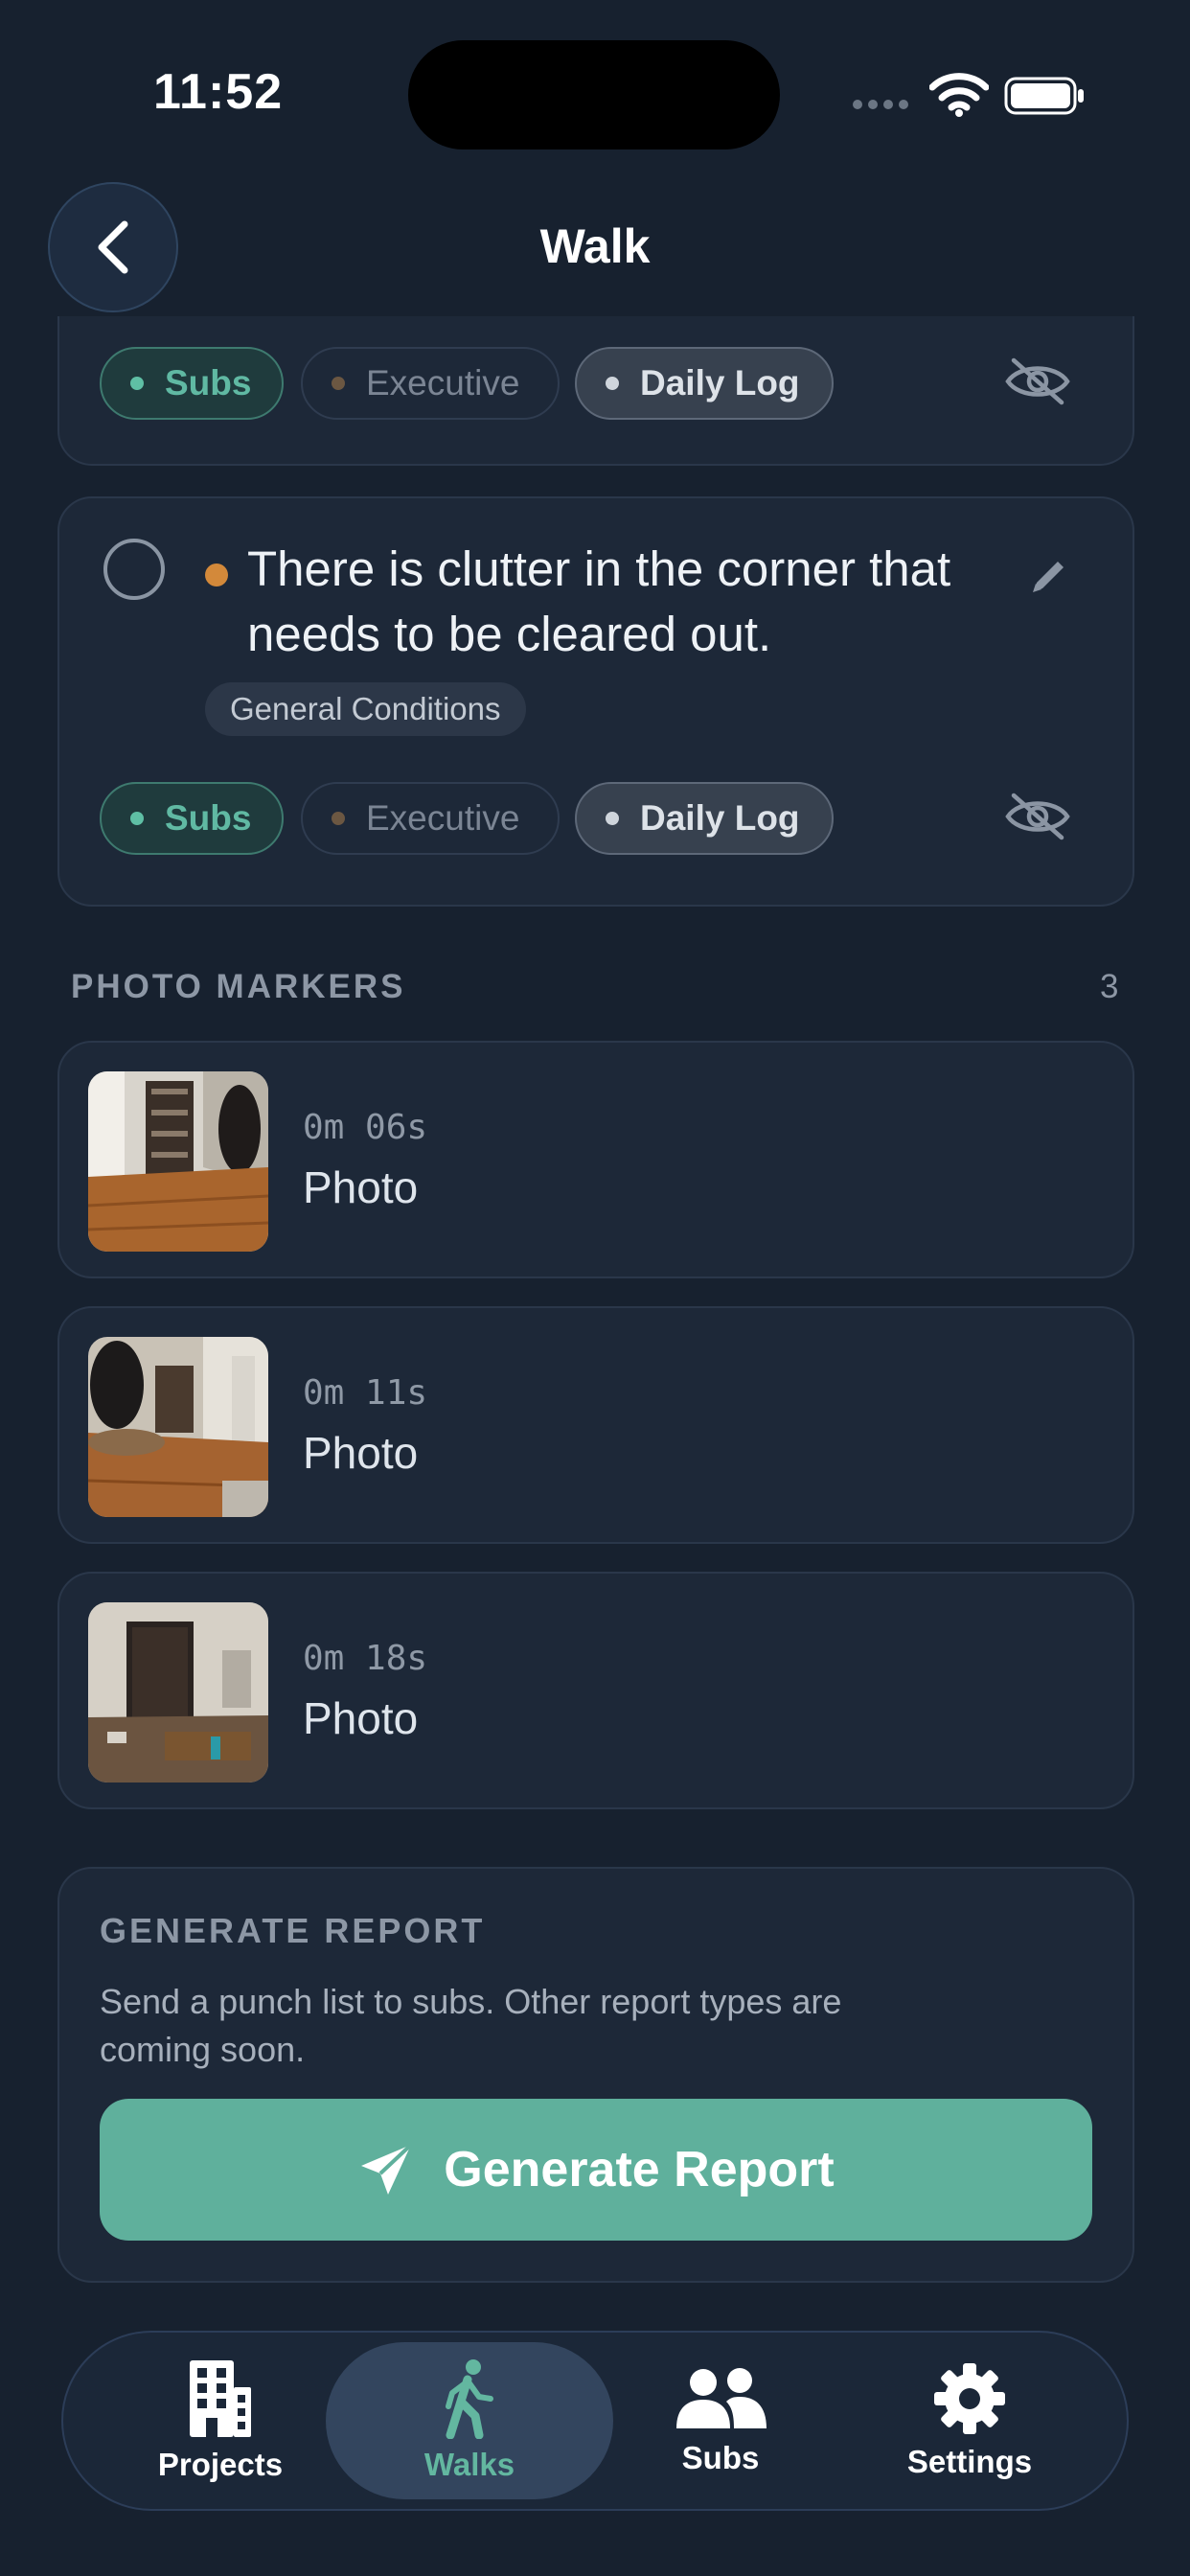 The height and width of the screenshot is (2576, 1190). What do you see at coordinates (595, 1425) in the screenshot?
I see `photo-marker-row: 0m 11s Photo` at bounding box center [595, 1425].